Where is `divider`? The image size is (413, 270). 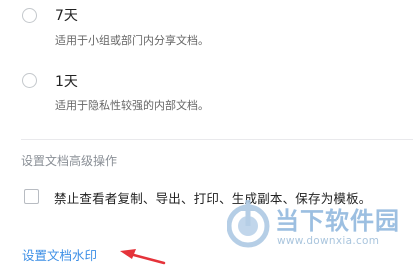
divider is located at coordinates (217, 139).